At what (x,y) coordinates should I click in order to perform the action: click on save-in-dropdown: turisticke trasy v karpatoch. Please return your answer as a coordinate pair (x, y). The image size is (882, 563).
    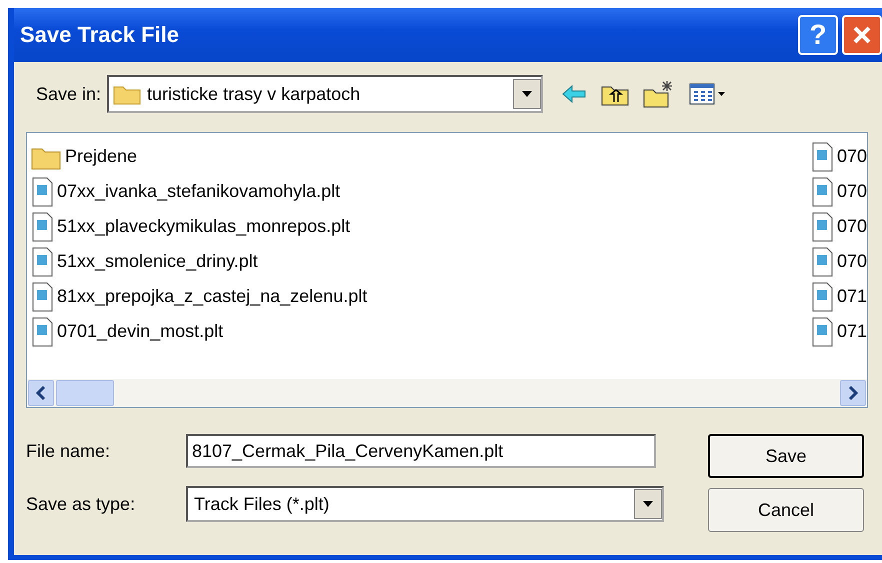
    Looking at the image, I should click on (325, 94).